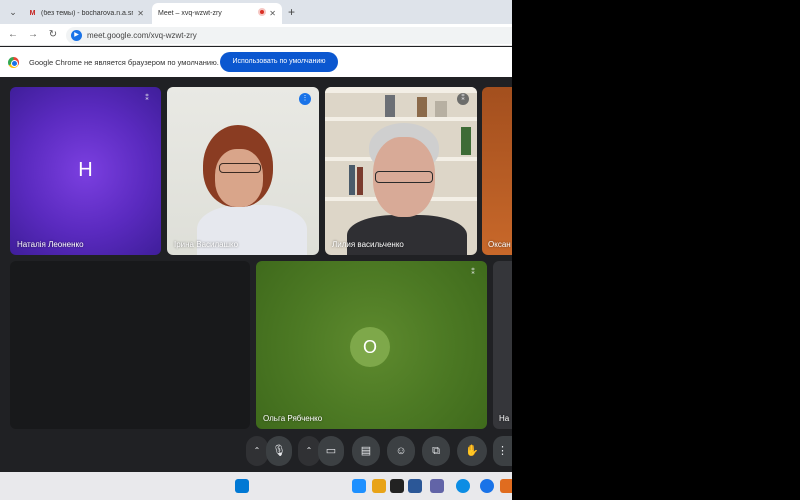 The width and height of the screenshot is (800, 500). What do you see at coordinates (256, 486) in the screenshot?
I see `taskbar` at bounding box center [256, 486].